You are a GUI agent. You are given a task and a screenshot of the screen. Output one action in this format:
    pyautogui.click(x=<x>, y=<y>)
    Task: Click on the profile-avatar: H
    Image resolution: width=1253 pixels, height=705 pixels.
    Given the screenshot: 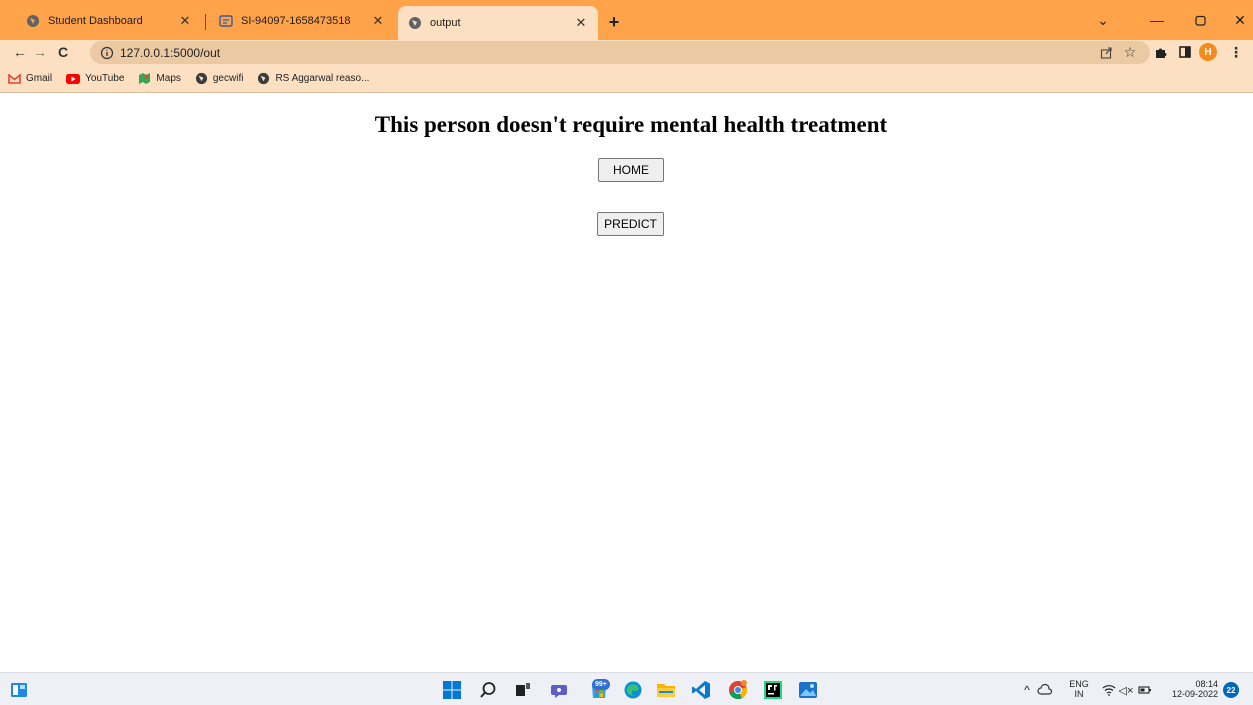 What is the action you would take?
    pyautogui.click(x=1208, y=52)
    